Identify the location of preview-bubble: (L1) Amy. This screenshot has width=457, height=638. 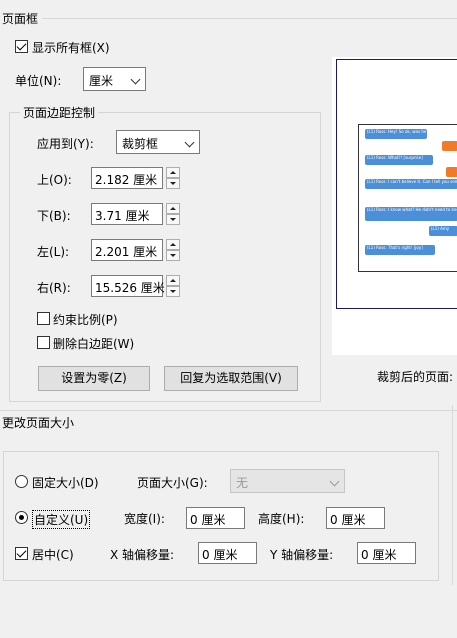
(443, 231).